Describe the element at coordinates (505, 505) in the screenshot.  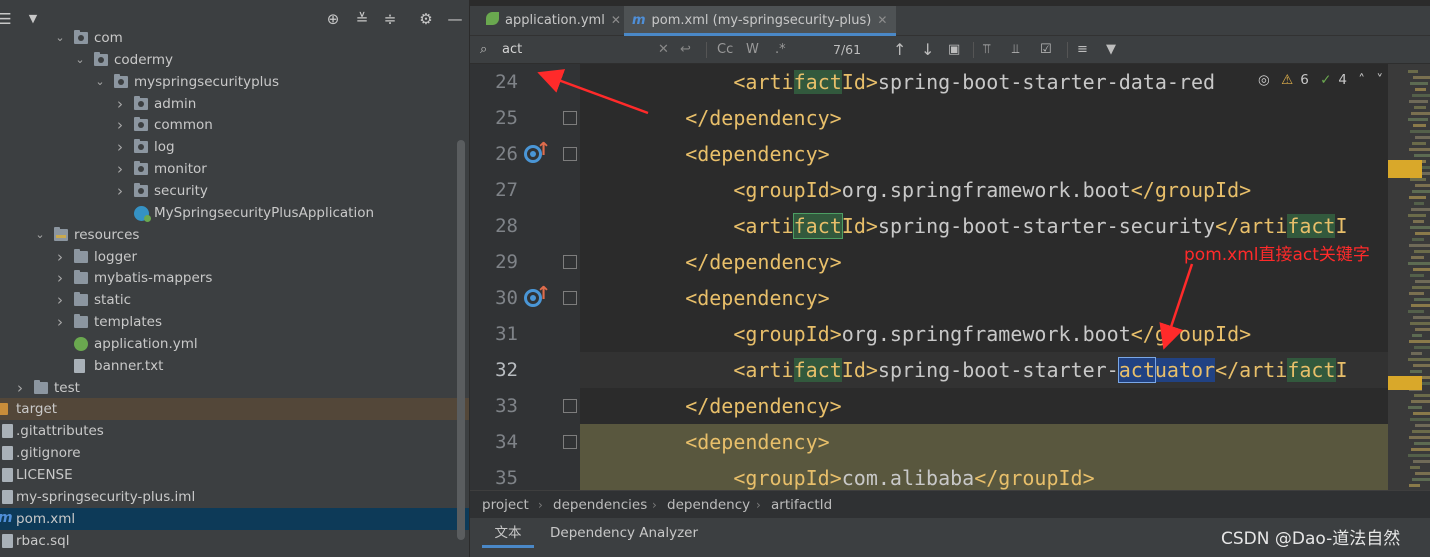
I see `breadcrumb-item: project` at that location.